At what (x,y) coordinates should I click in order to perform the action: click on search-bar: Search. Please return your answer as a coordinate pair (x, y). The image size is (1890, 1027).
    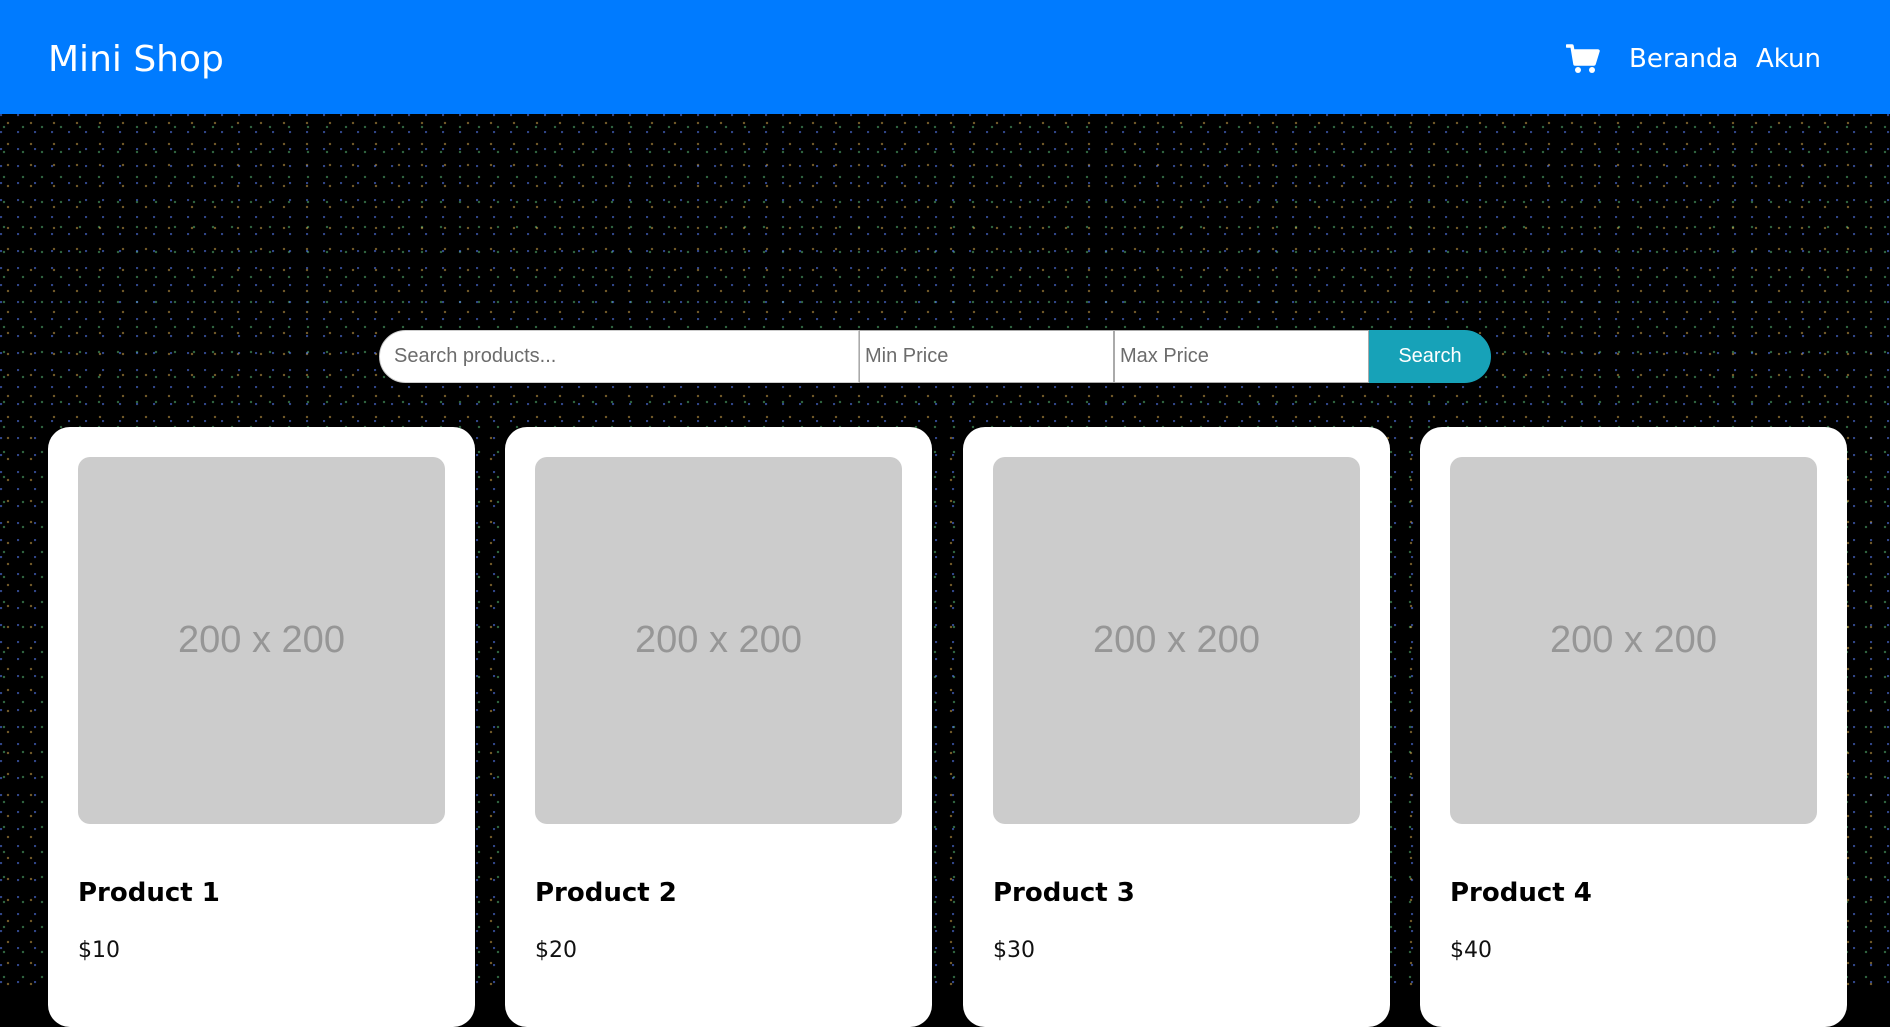
    Looking at the image, I should click on (935, 356).